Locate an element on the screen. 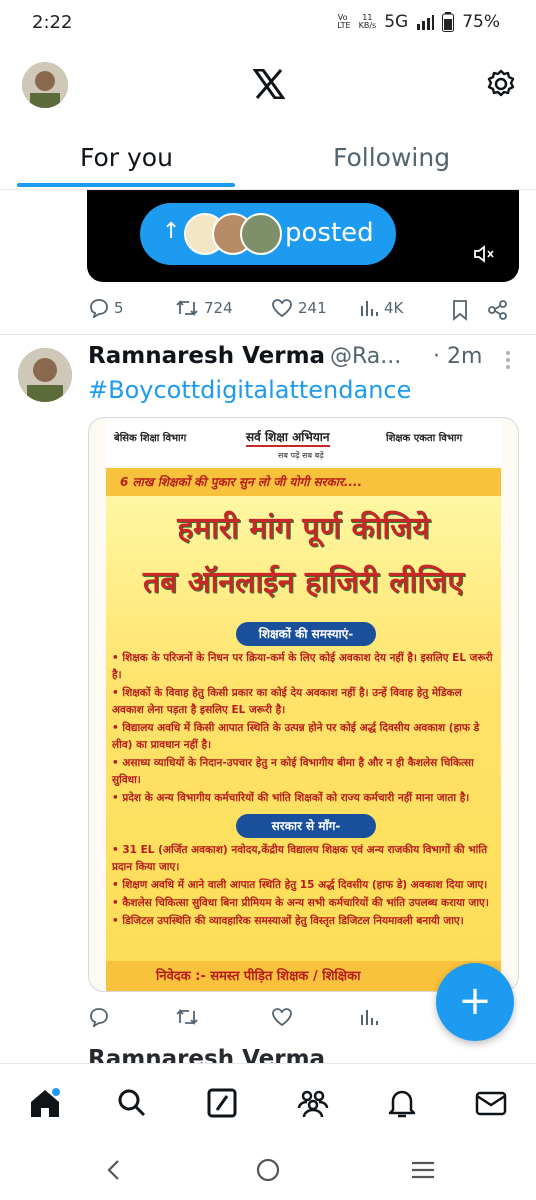  like-button: 241 is located at coordinates (299, 308).